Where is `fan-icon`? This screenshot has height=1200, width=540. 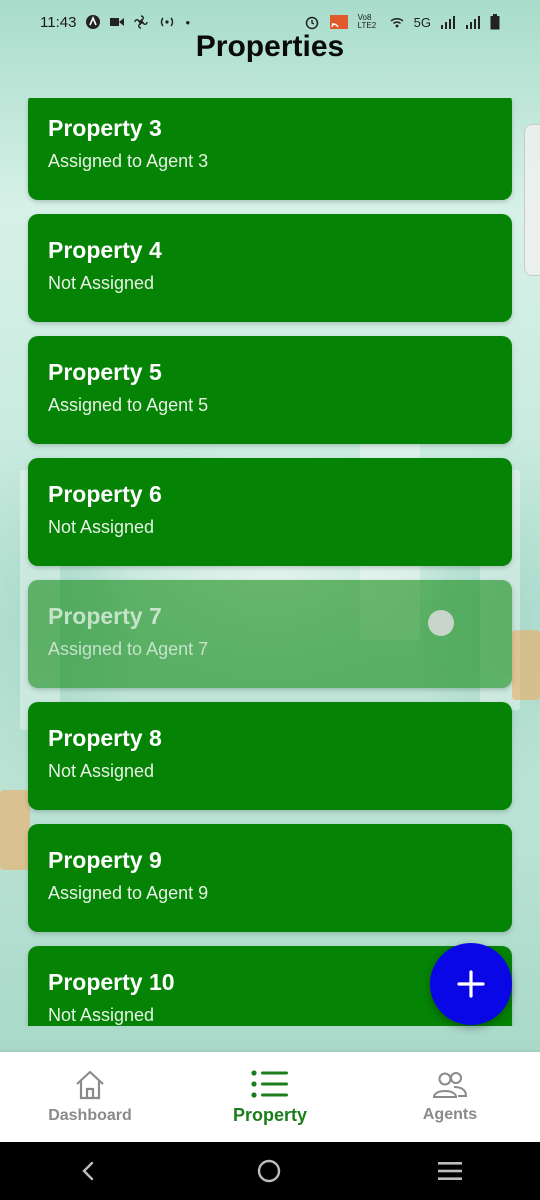
fan-icon is located at coordinates (141, 22).